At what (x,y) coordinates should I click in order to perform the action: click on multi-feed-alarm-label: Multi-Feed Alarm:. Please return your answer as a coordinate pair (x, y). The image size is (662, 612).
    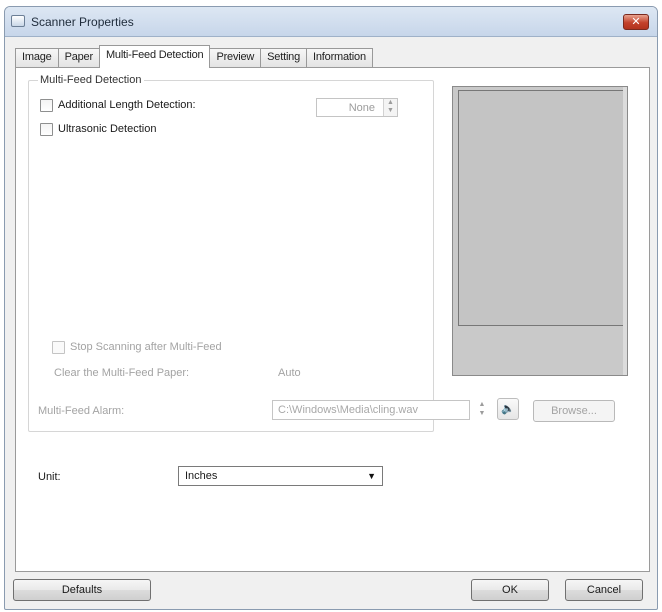
    Looking at the image, I should click on (81, 411).